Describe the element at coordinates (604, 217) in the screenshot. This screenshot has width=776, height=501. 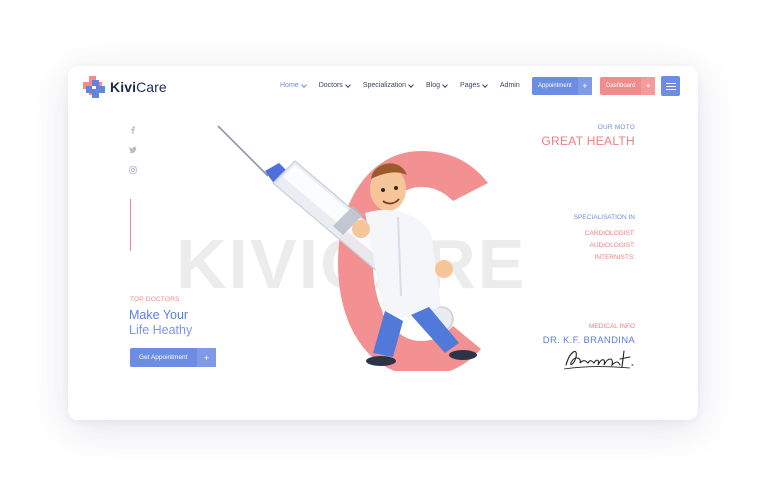
I see `specialisation-label: SPECIALISATION IN` at that location.